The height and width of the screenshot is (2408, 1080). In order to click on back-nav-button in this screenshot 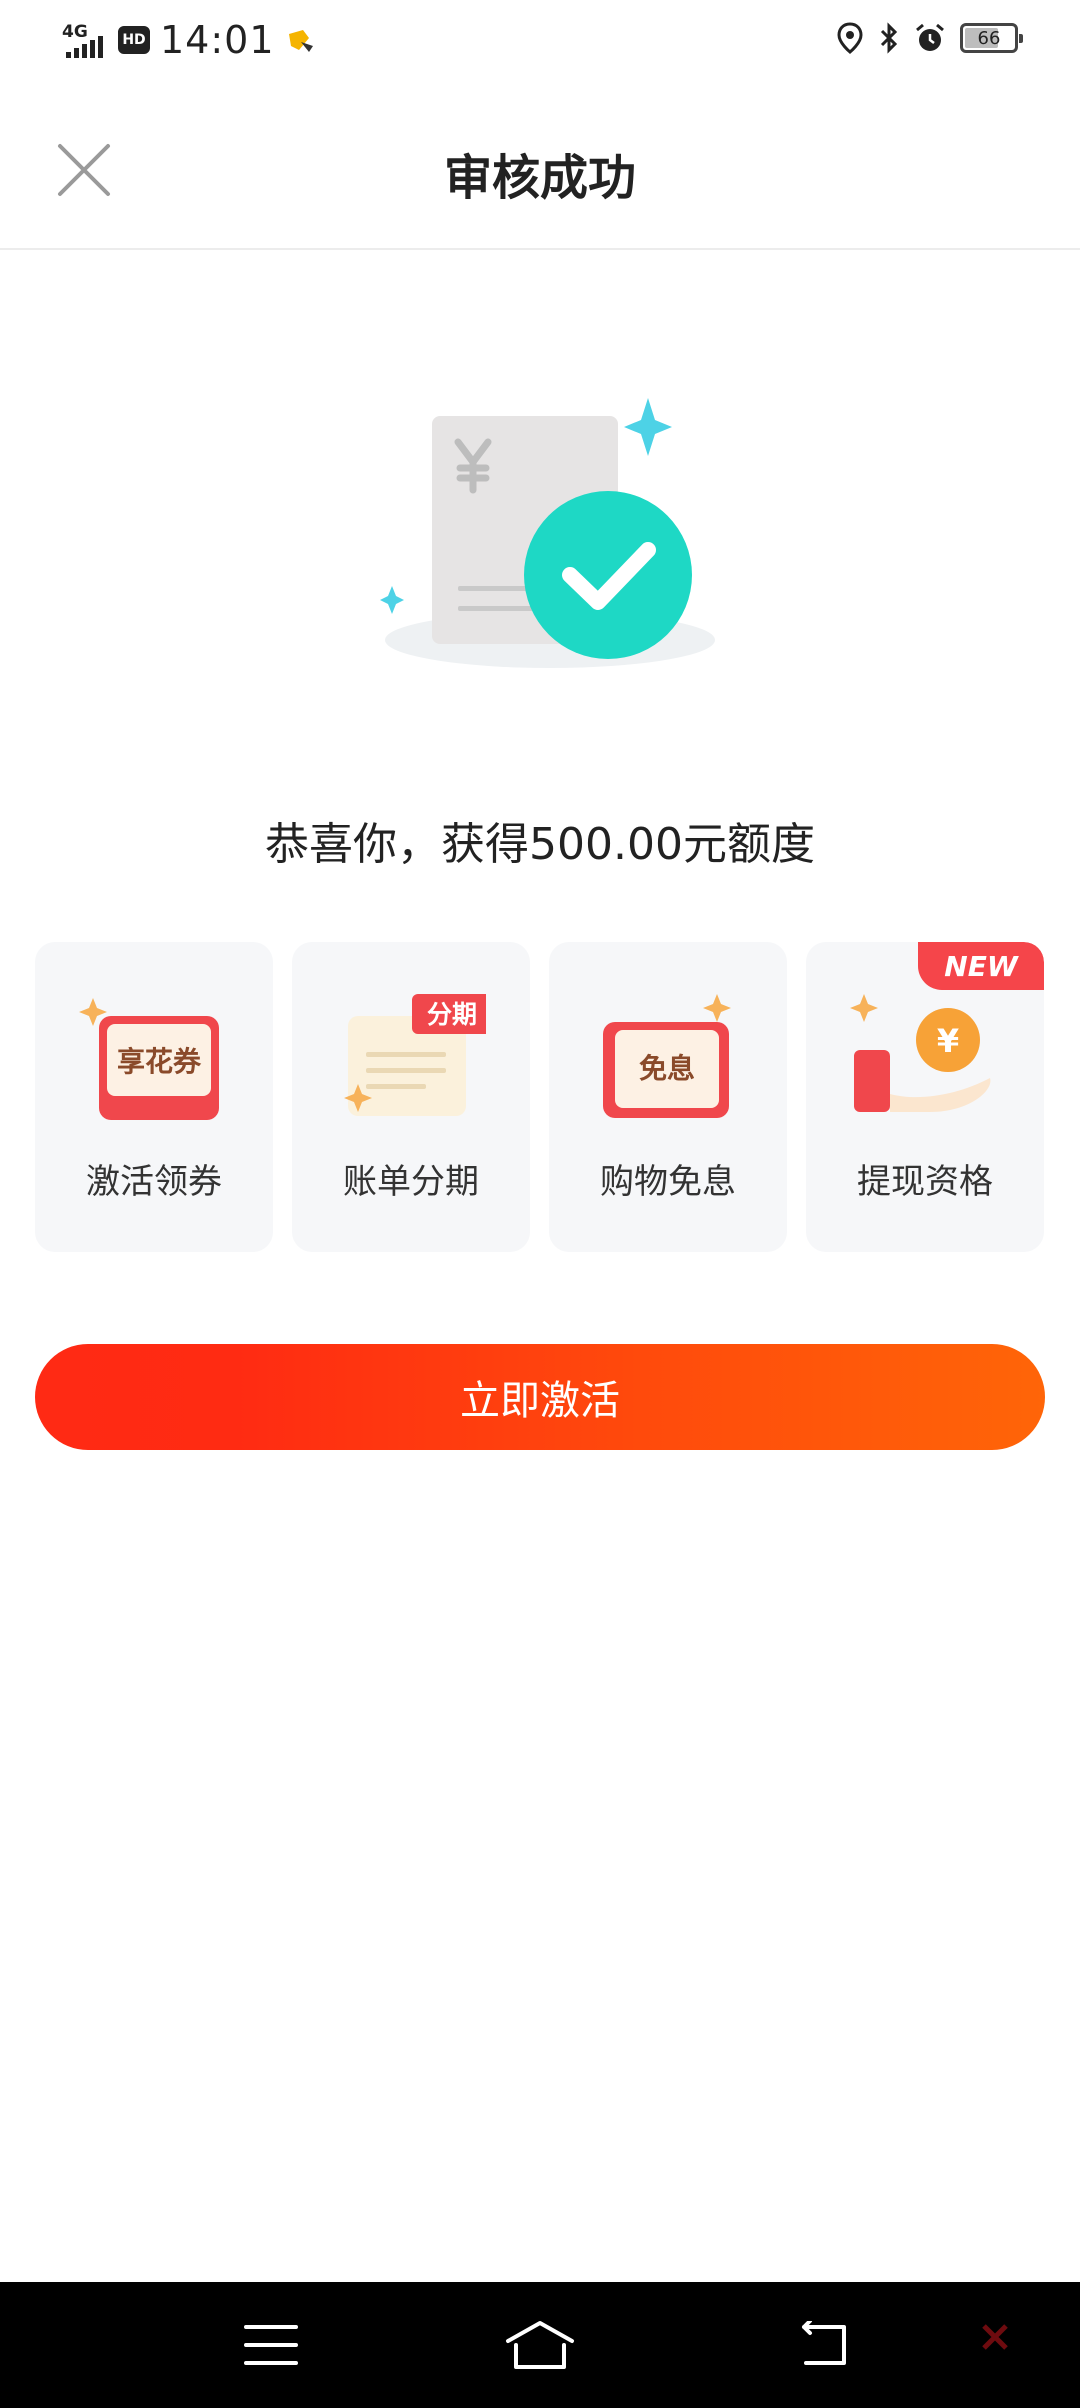, I will do `click(824, 2345)`.